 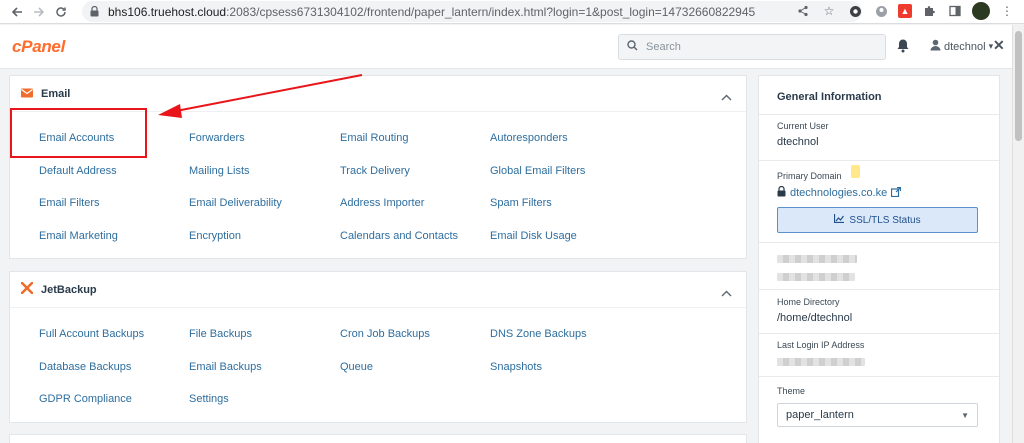 What do you see at coordinates (565, 138) in the screenshot?
I see `link-autoresponders: Autoresponders` at bounding box center [565, 138].